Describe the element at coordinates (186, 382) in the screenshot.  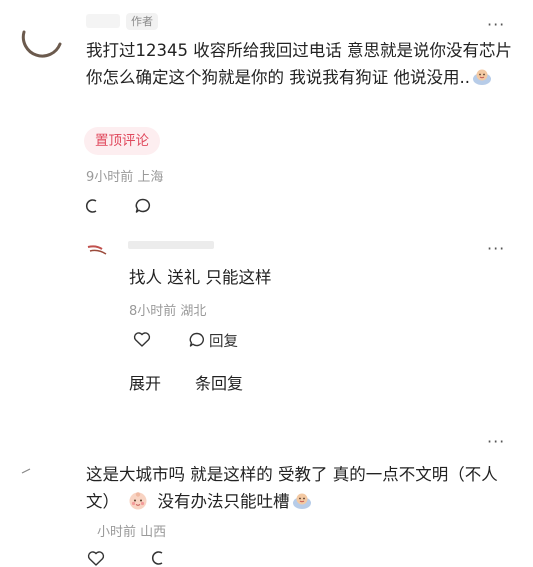
I see `expand-replies-button: 展开 条回复` at that location.